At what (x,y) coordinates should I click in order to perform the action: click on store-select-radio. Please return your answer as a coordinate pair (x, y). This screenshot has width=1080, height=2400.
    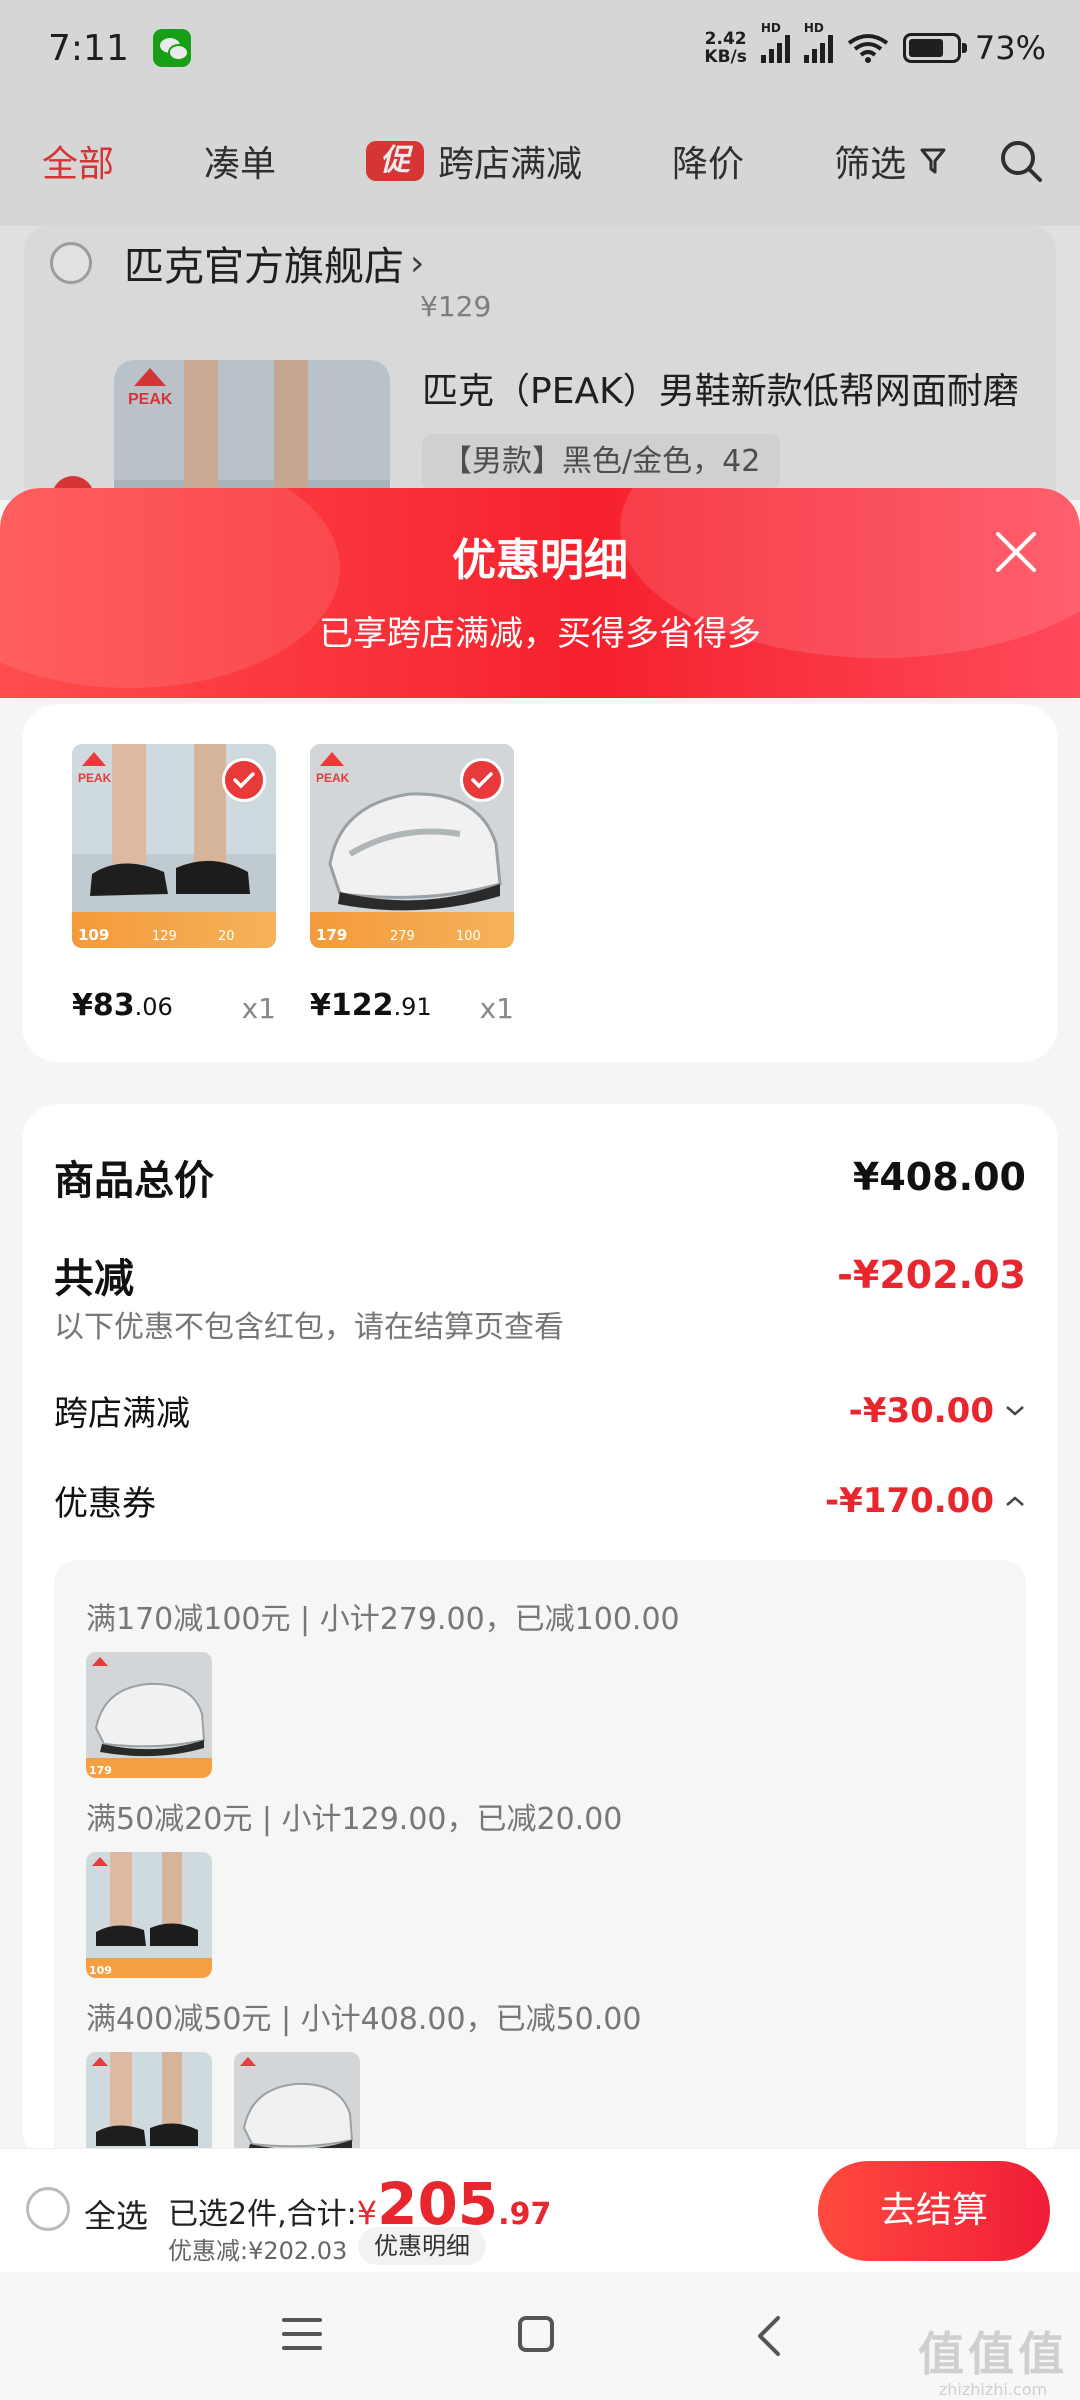
    Looking at the image, I should click on (71, 263).